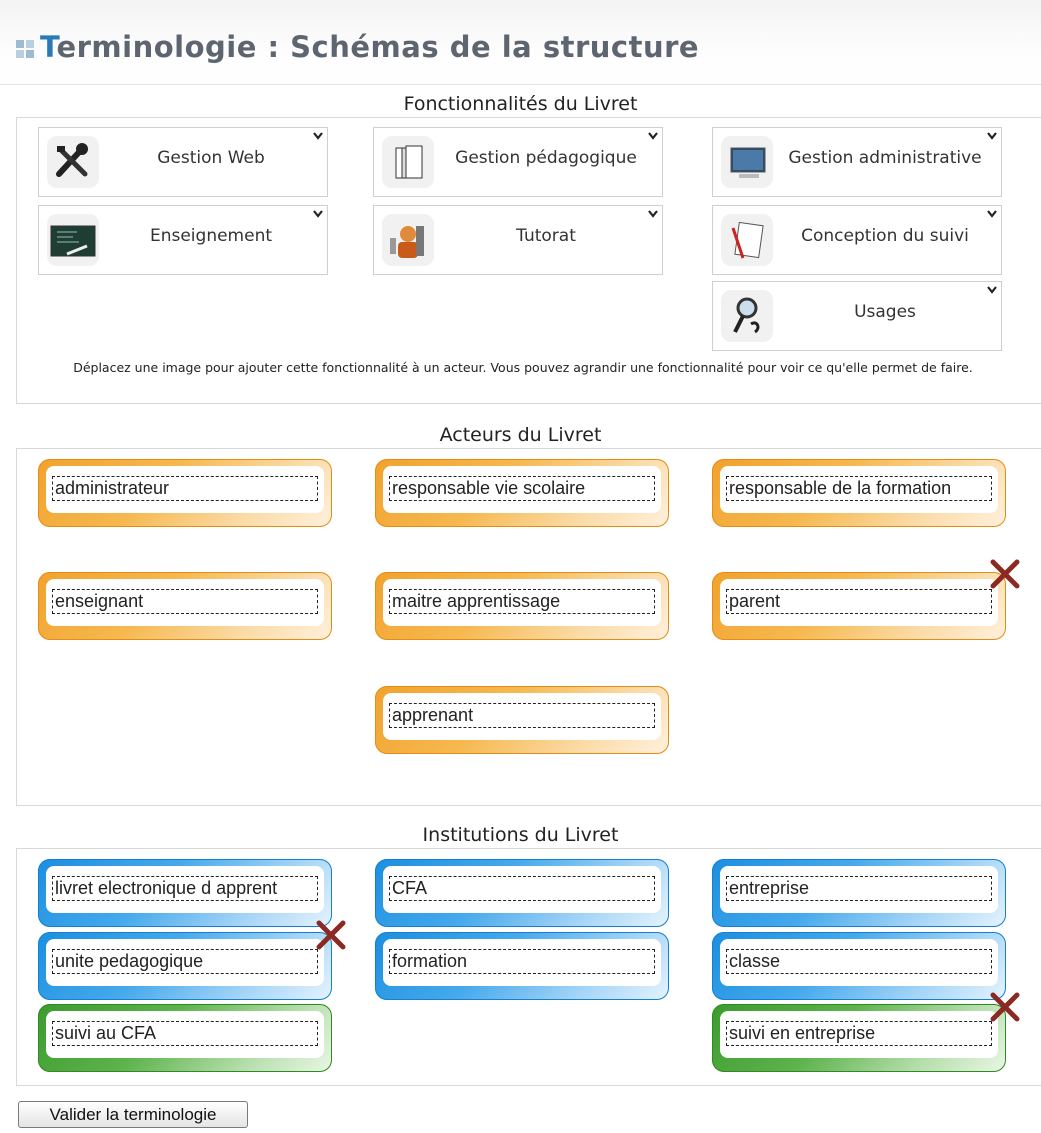 The height and width of the screenshot is (1133, 1041). What do you see at coordinates (522, 601) in the screenshot?
I see `actor-name-field: maitre apprentissage` at bounding box center [522, 601].